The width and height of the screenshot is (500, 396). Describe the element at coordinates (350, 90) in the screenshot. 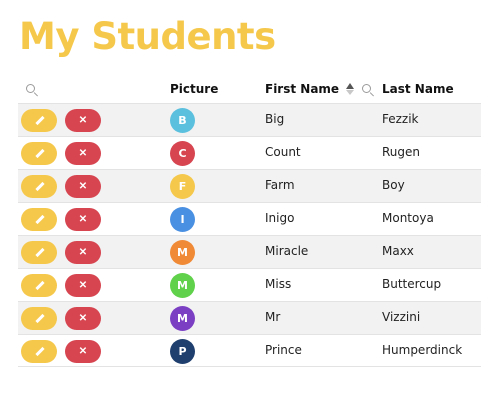

I see `sort-icon` at that location.